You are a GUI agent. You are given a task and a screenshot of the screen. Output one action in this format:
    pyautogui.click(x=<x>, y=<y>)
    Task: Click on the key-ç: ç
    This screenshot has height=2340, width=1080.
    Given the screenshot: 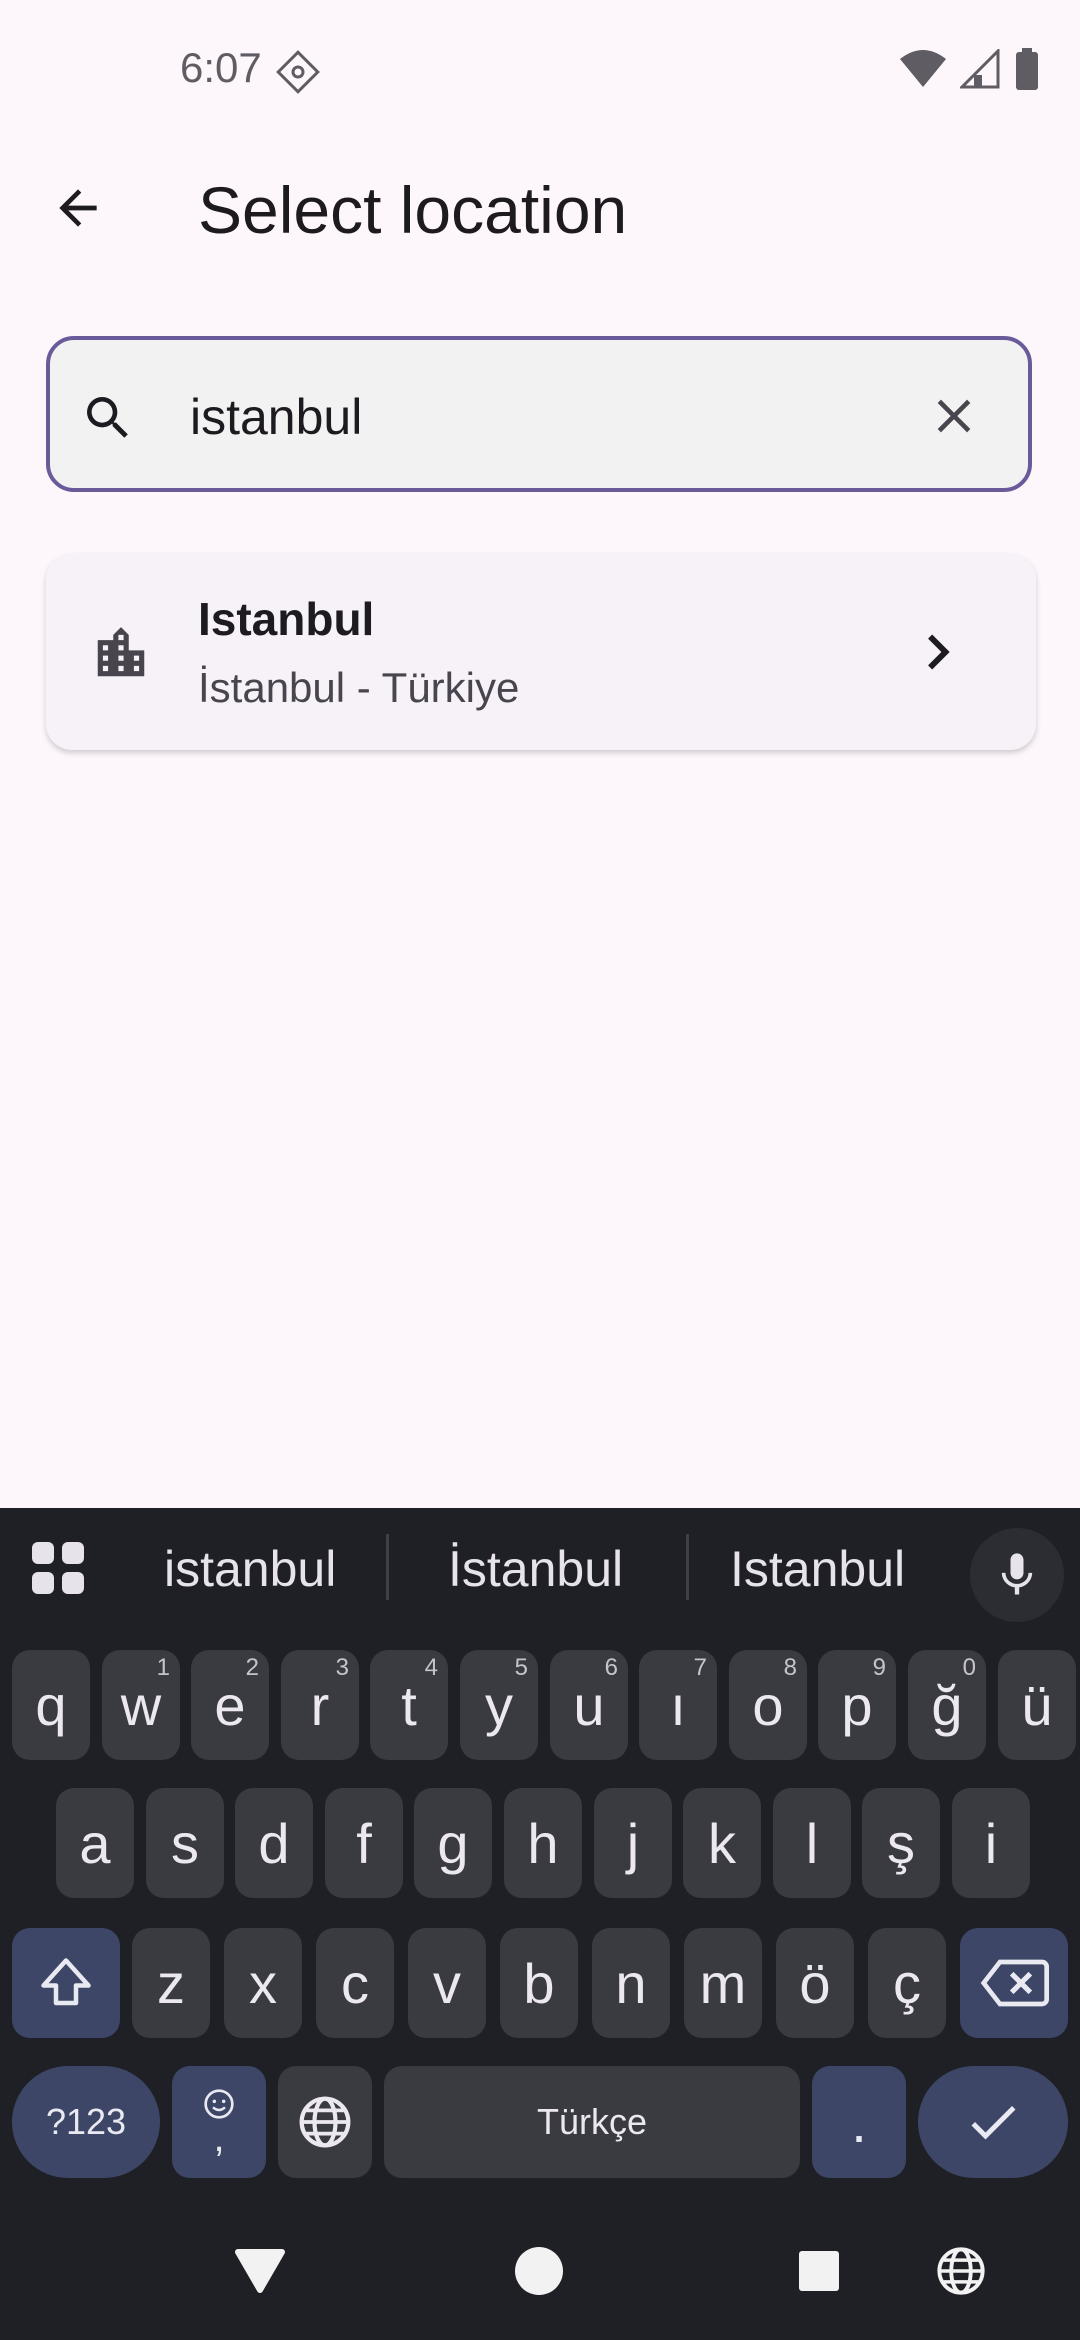 What is the action you would take?
    pyautogui.click(x=907, y=1983)
    